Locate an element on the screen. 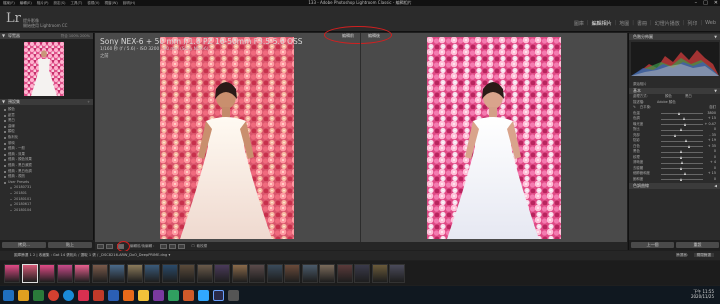 This screenshot has width=720, height=304. tone-curve-header: 色調曲線 ◀ is located at coordinates (674, 186).